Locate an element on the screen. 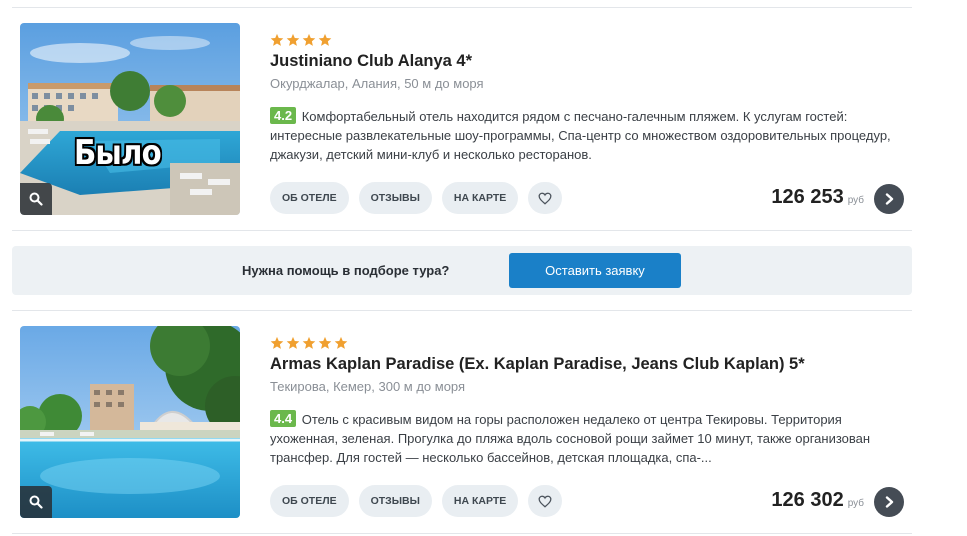 This screenshot has width=967, height=536. hotel-price: 126 302 руб is located at coordinates (817, 500).